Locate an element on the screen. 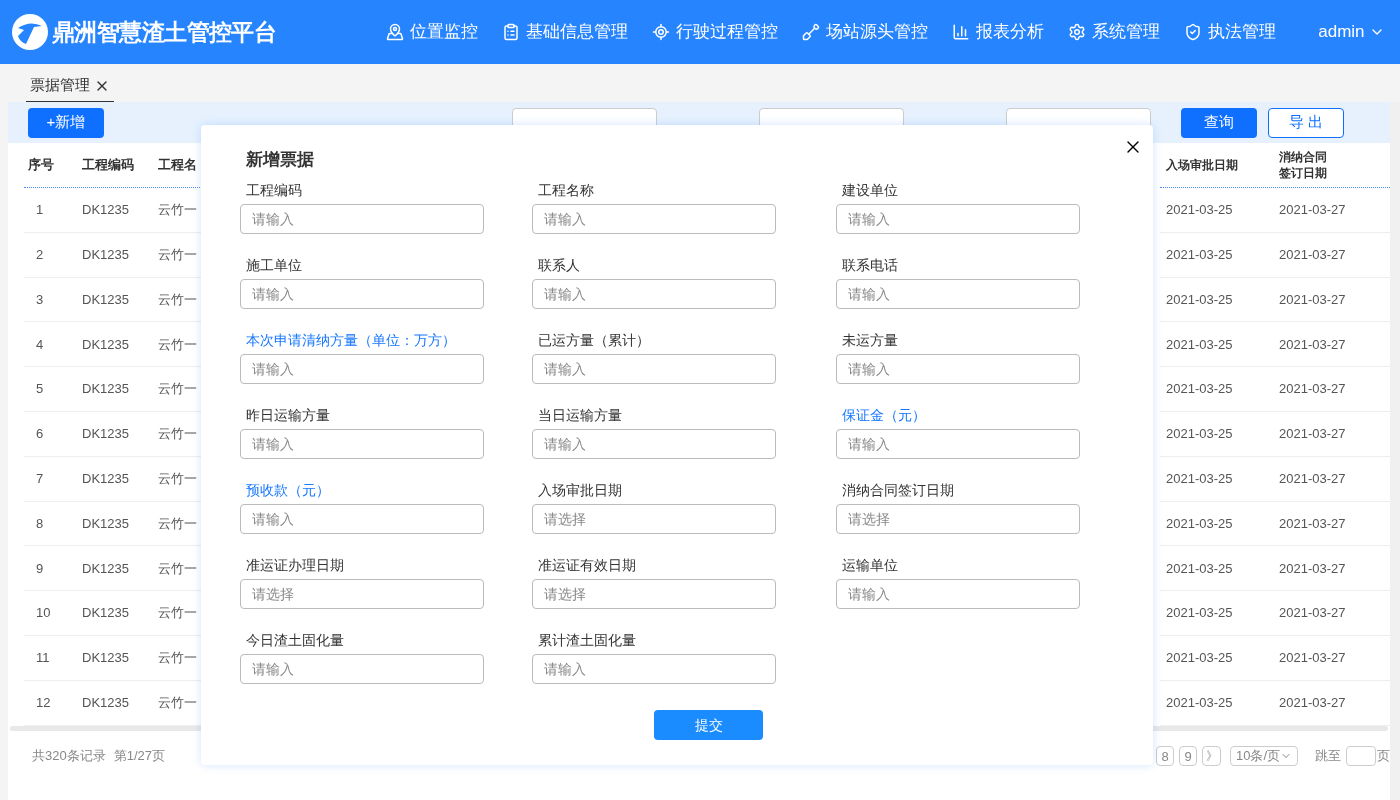  column-header: 序号 is located at coordinates (41, 165).